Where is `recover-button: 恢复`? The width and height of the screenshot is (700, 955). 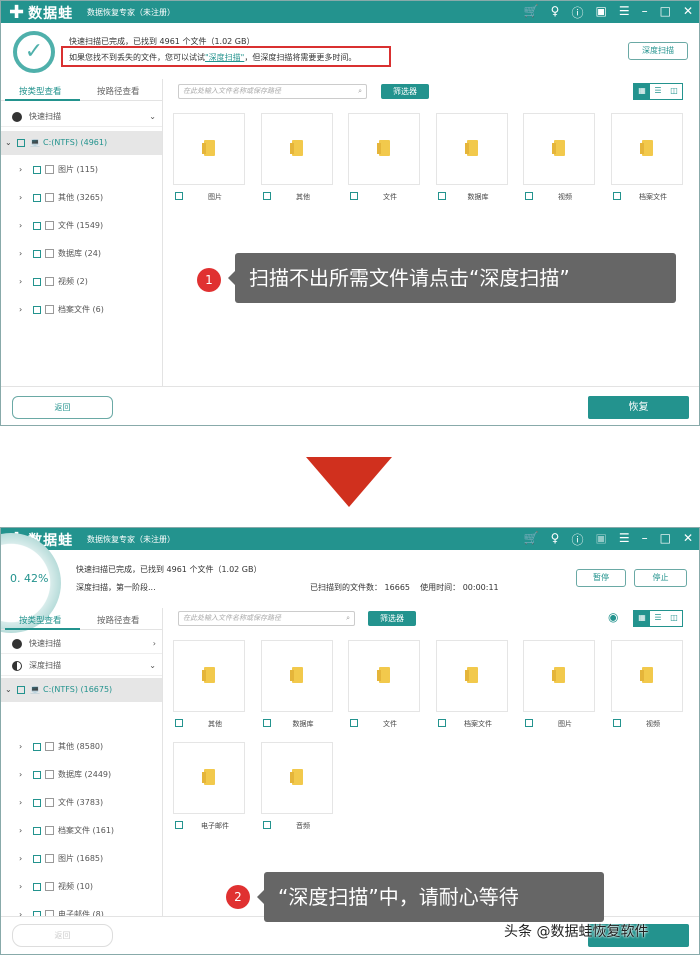 recover-button: 恢复 is located at coordinates (638, 407).